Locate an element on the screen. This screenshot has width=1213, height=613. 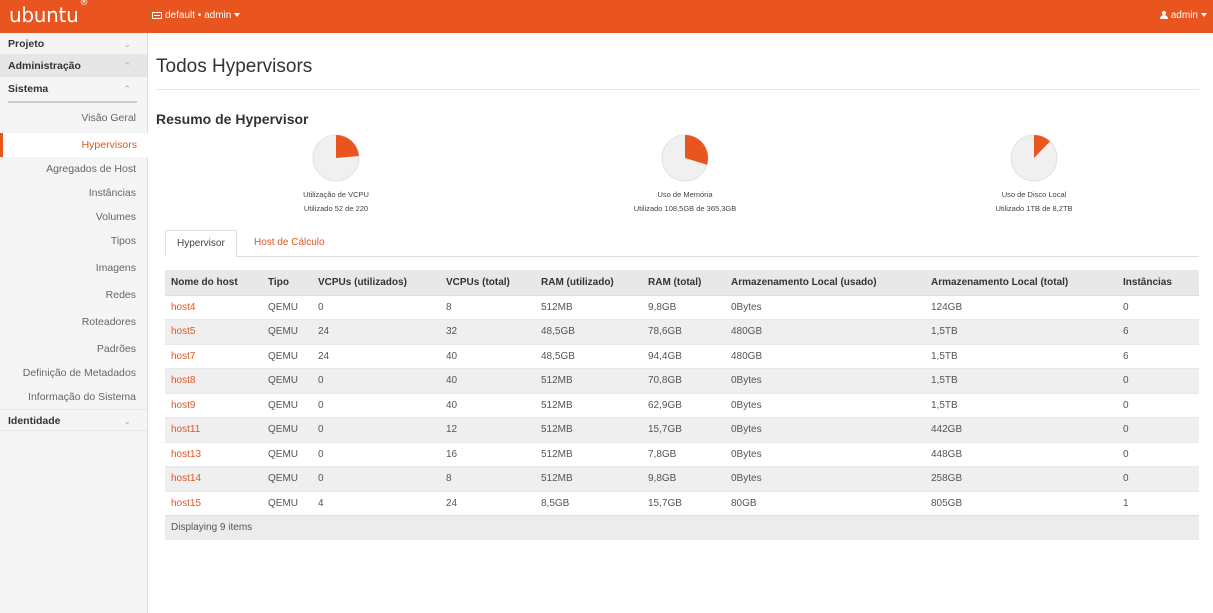
sidebar-item-agregados-de-host: Agregados de Host is located at coordinates (73, 169).